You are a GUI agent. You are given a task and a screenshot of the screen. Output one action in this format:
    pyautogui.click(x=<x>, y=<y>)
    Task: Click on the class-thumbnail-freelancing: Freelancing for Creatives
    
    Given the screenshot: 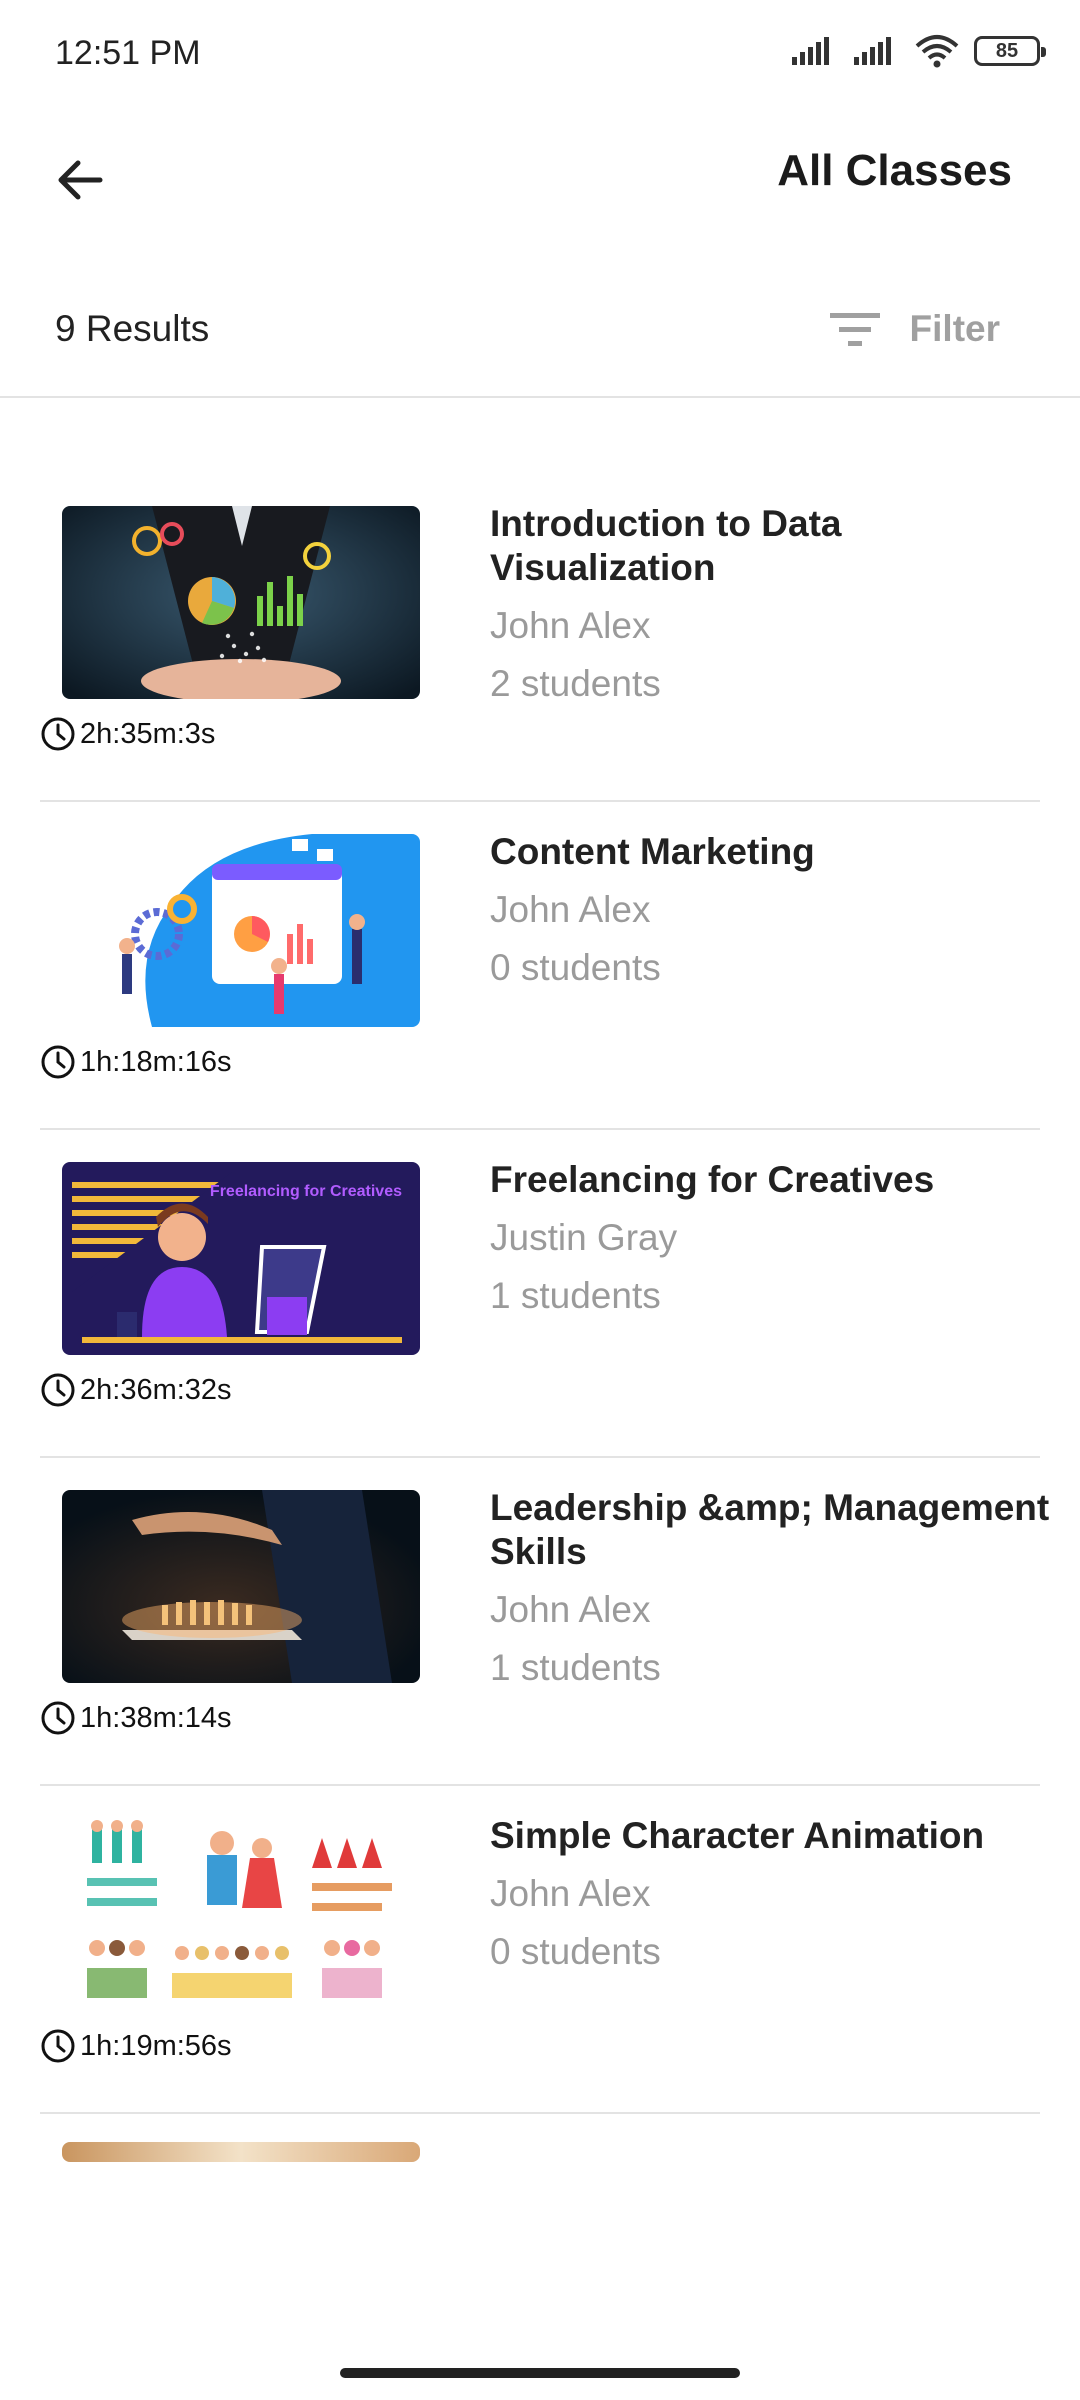 What is the action you would take?
    pyautogui.click(x=241, y=1258)
    